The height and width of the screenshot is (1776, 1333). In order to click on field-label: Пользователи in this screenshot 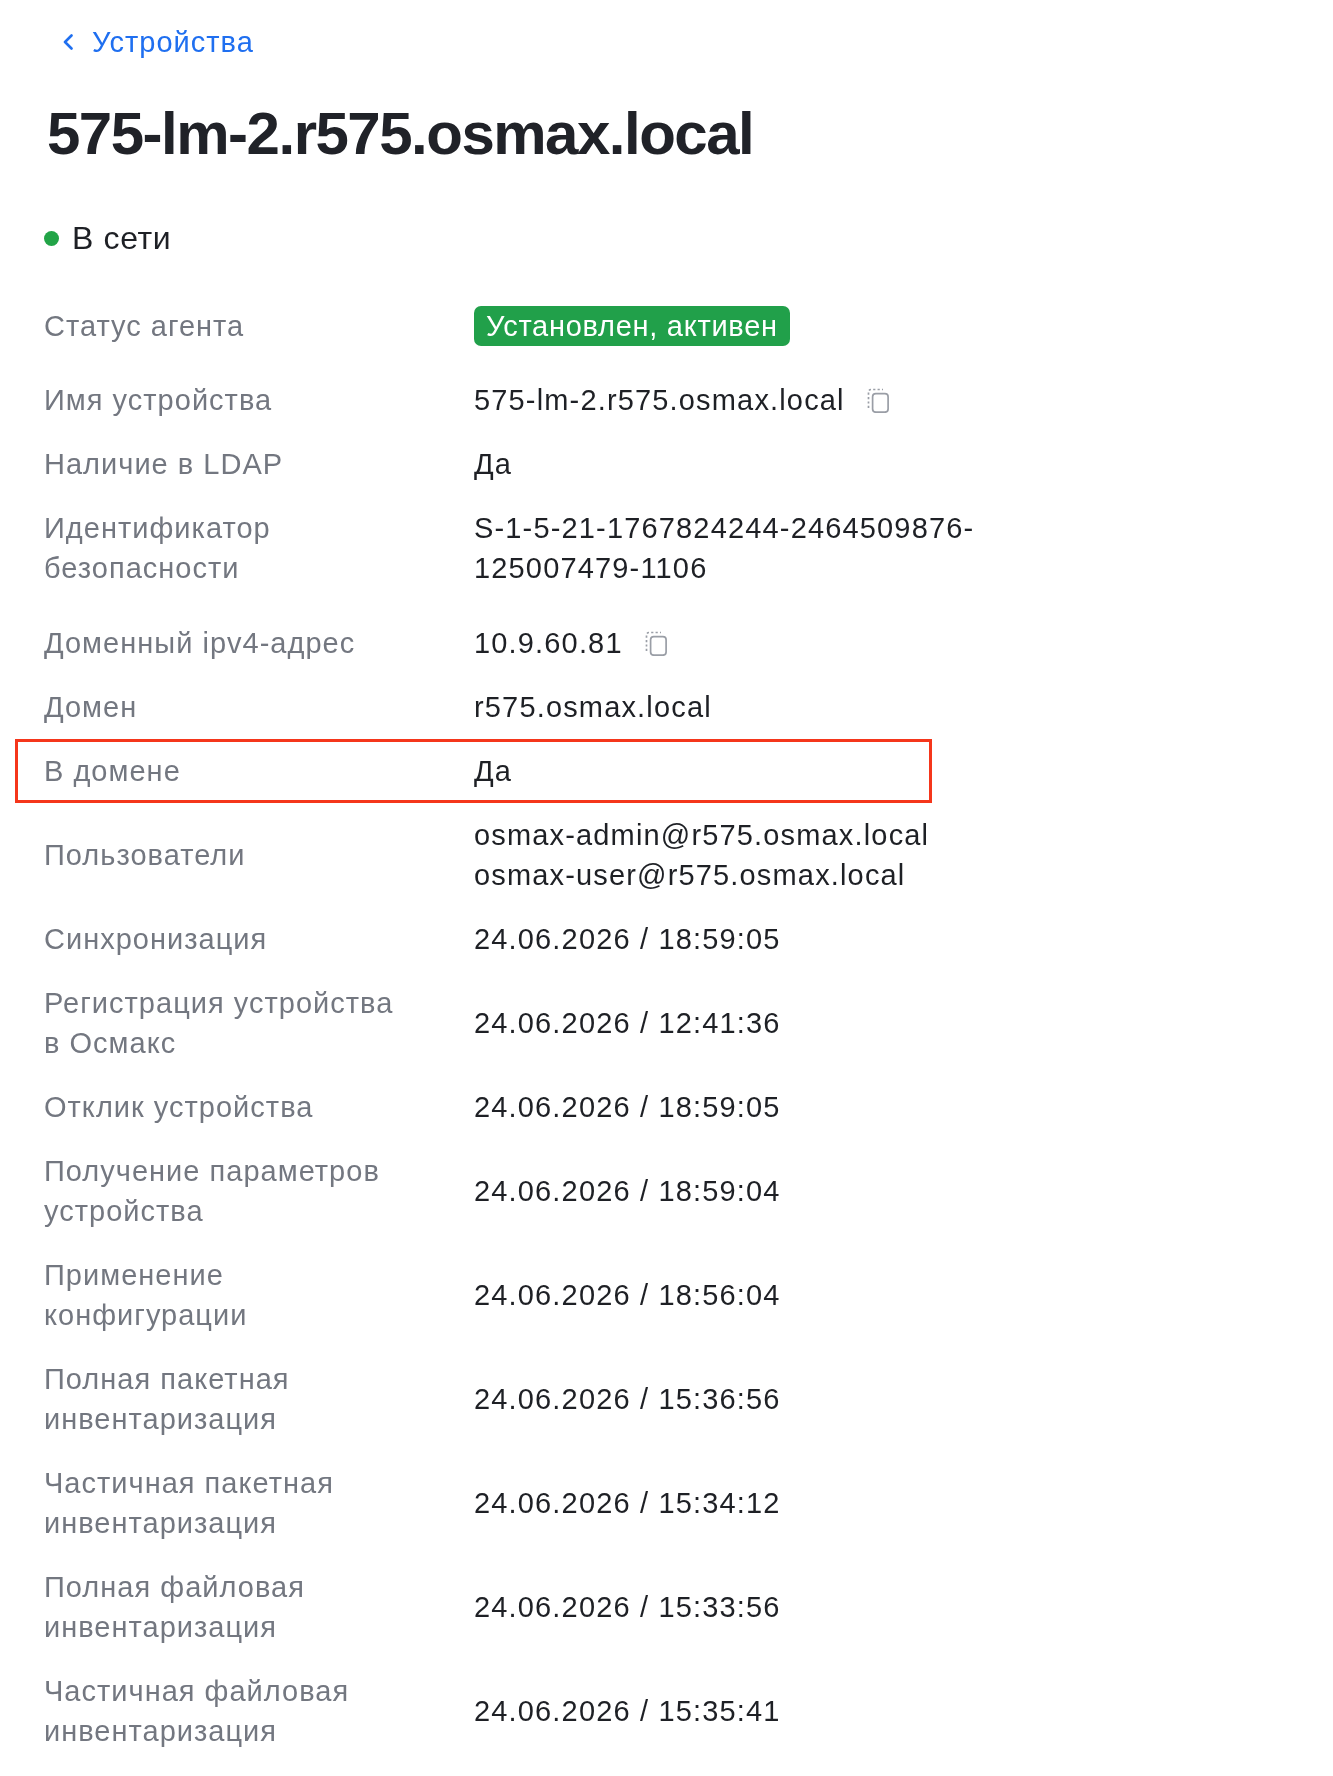, I will do `click(145, 855)`.